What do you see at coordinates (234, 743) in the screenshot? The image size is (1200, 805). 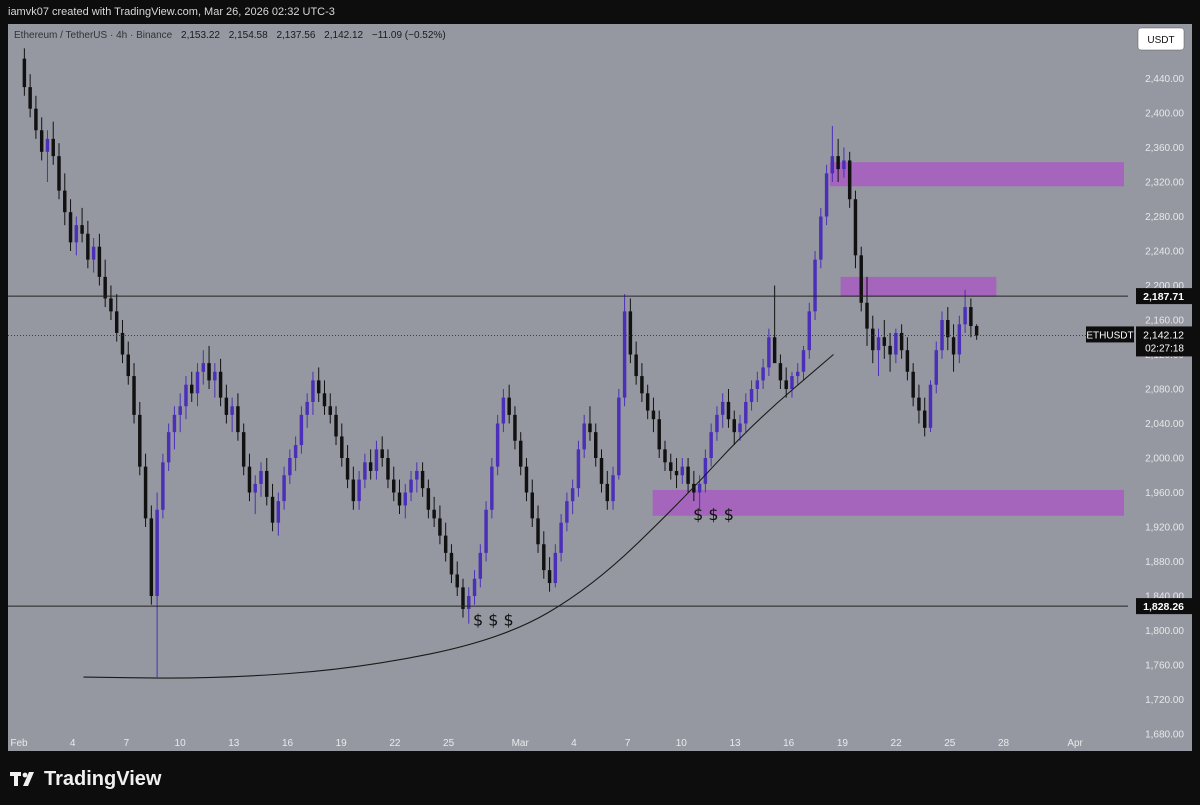 I see `time-tick-label: 13` at bounding box center [234, 743].